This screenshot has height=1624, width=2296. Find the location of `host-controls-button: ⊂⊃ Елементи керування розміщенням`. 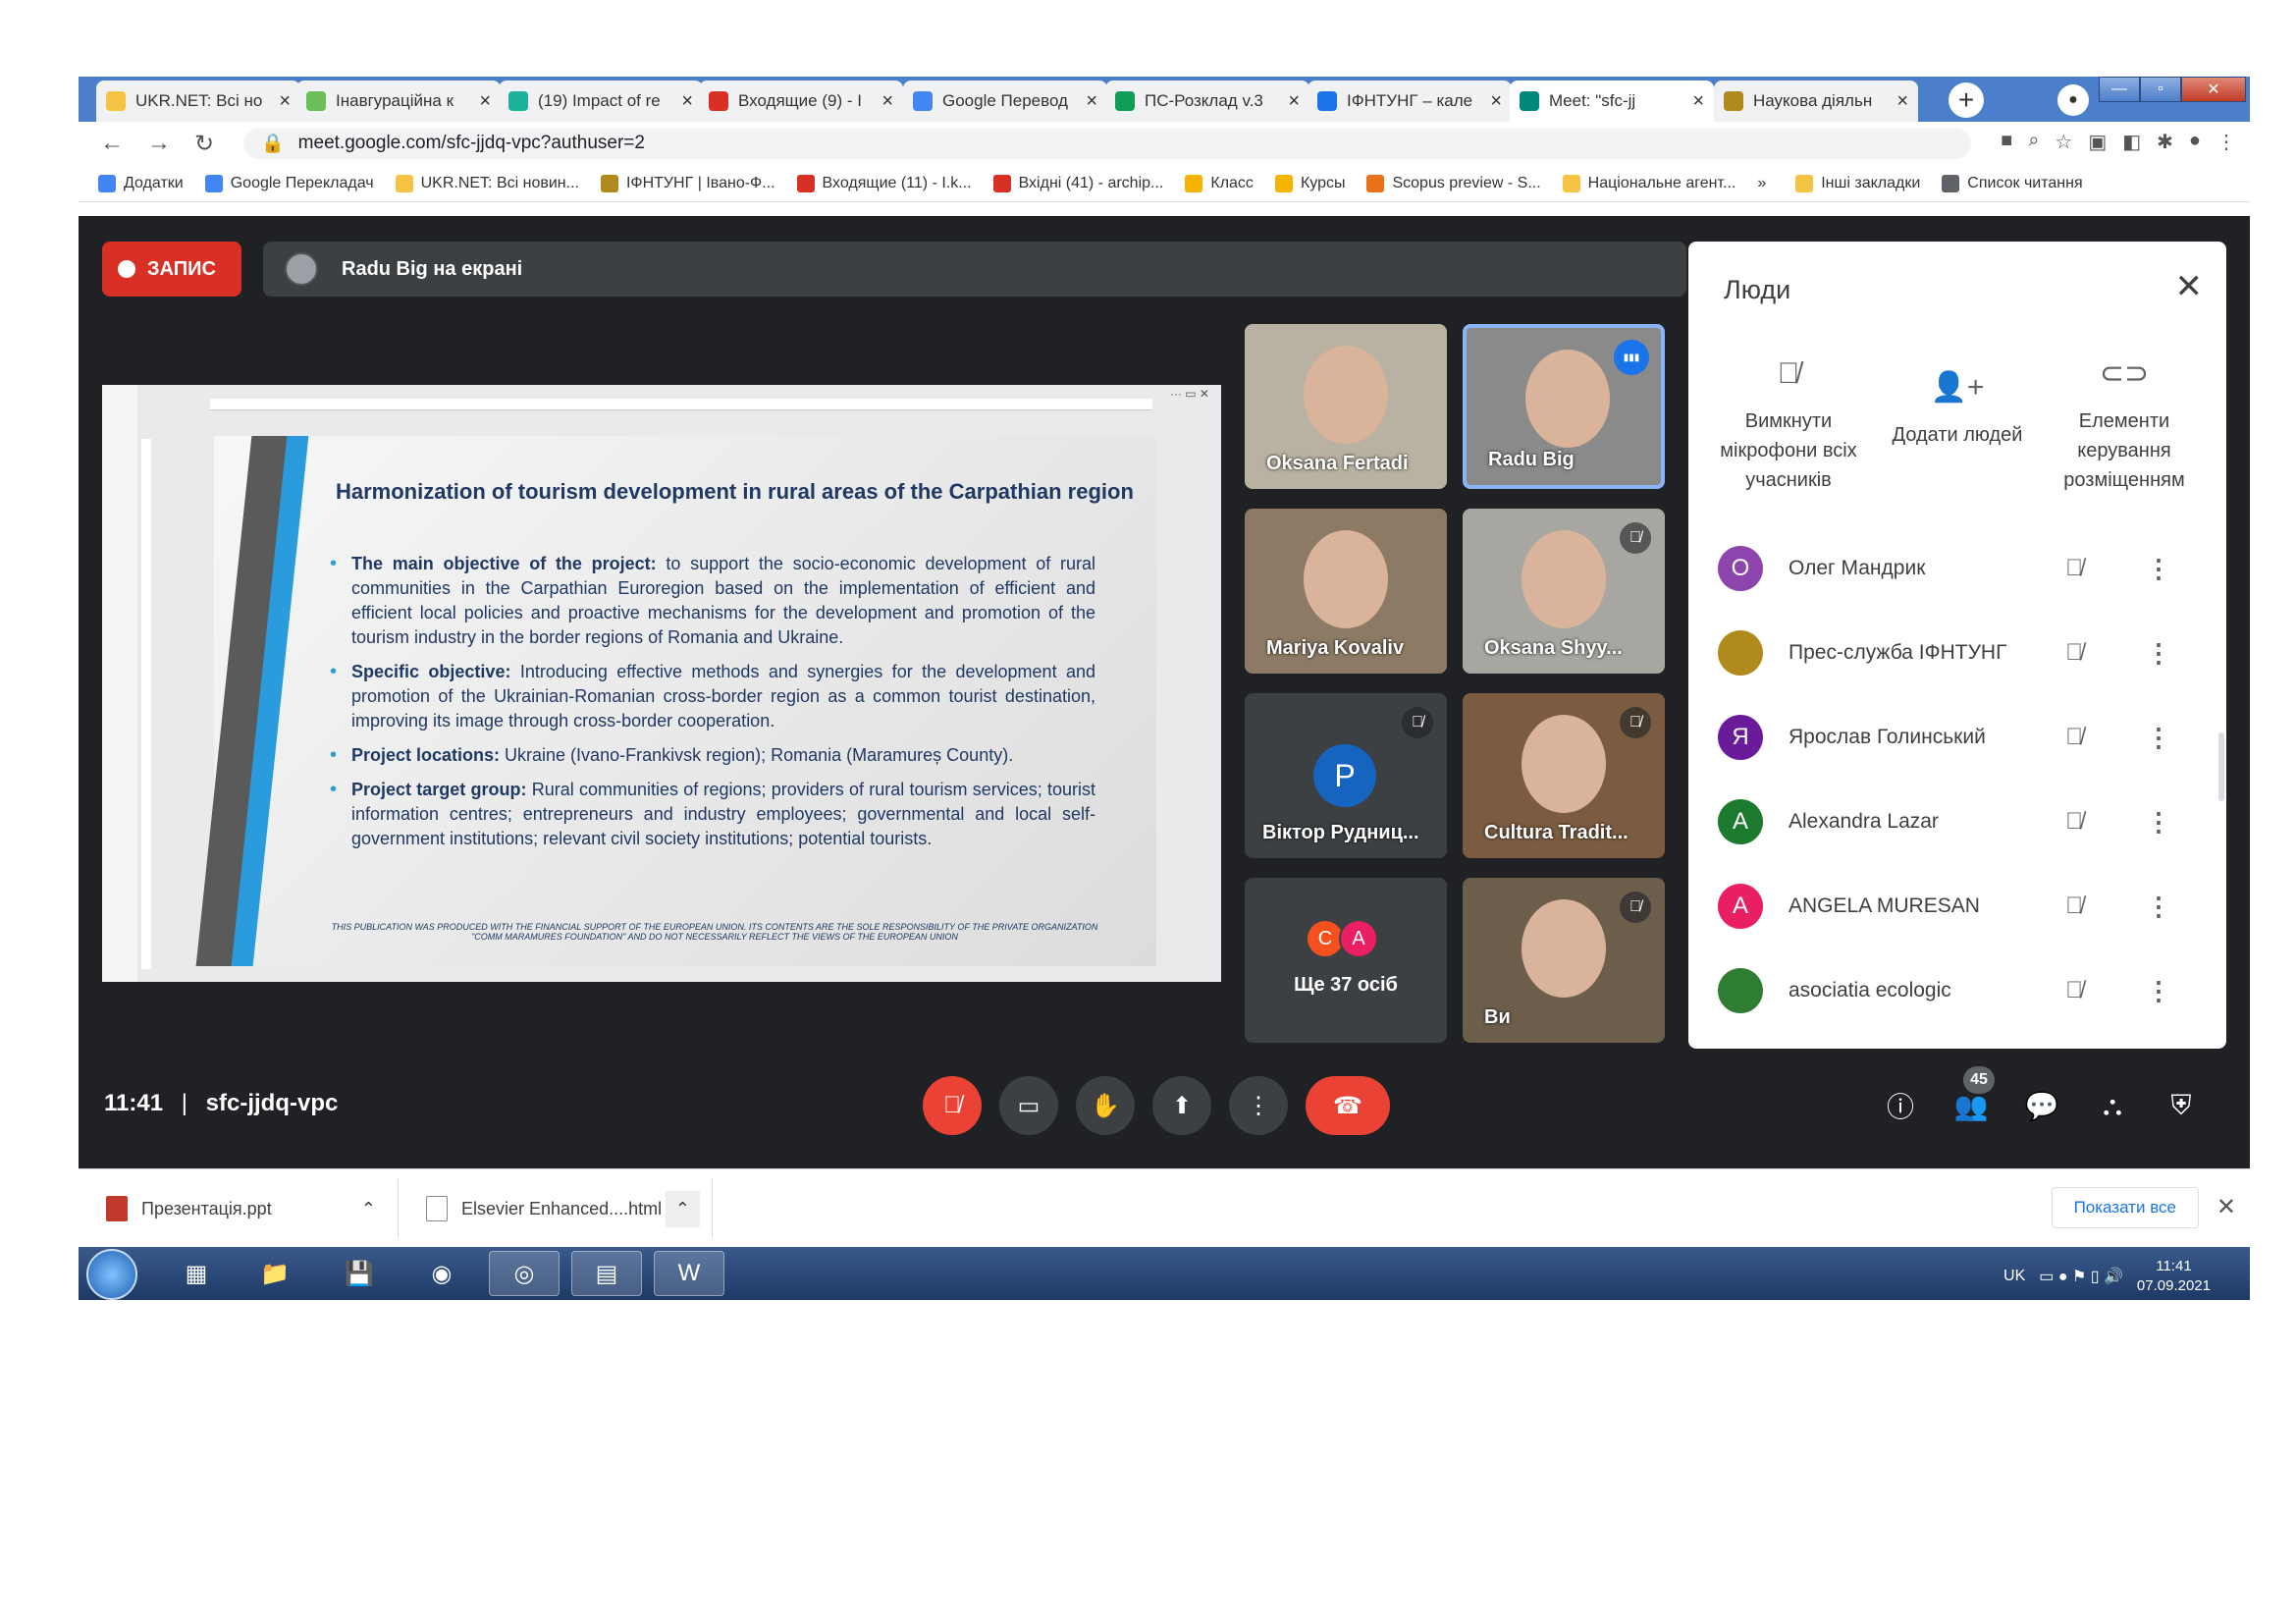

host-controls-button: ⊂⊃ Елементи керування розміщенням is located at coordinates (2124, 427).